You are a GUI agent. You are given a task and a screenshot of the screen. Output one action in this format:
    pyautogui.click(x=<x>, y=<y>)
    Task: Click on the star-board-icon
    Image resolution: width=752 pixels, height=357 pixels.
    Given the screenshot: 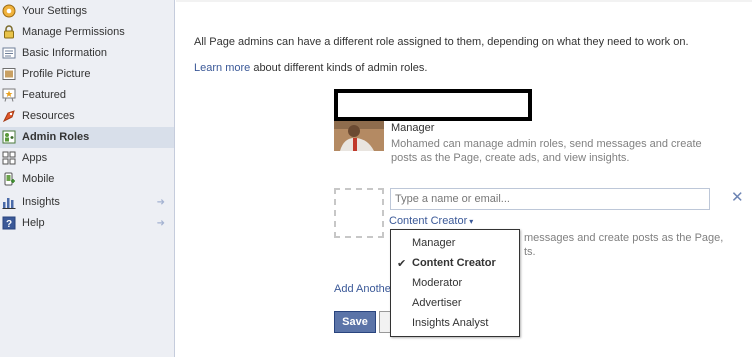 What is the action you would take?
    pyautogui.click(x=9, y=95)
    